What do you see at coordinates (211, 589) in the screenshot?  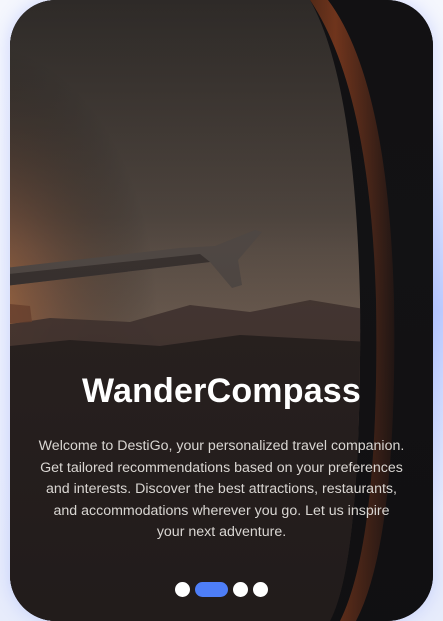 I see `page-dot-2-active` at bounding box center [211, 589].